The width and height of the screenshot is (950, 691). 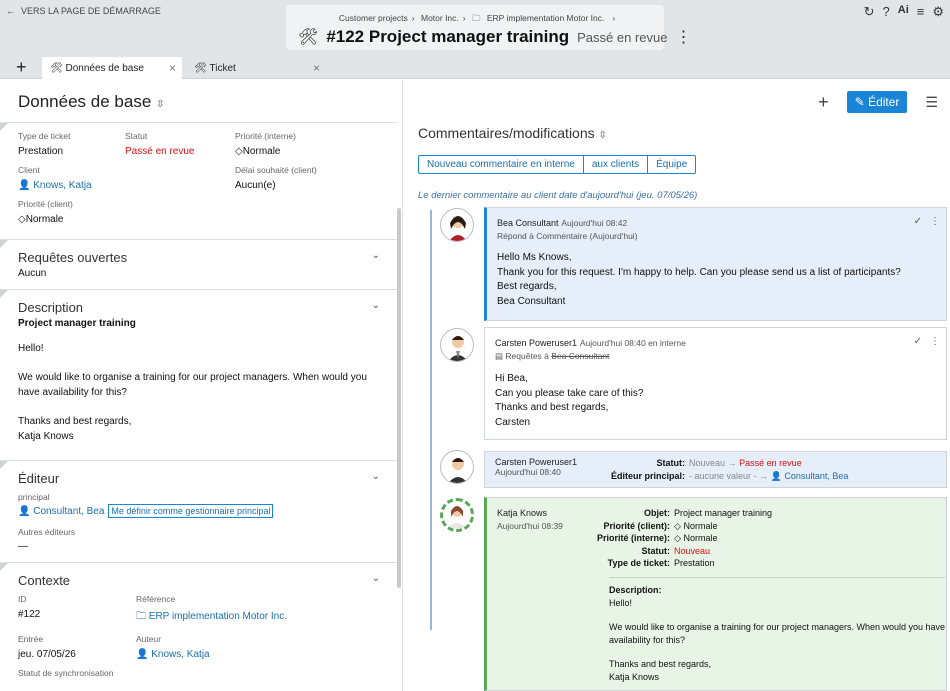 I want to click on request-icon: ▤, so click(x=499, y=356).